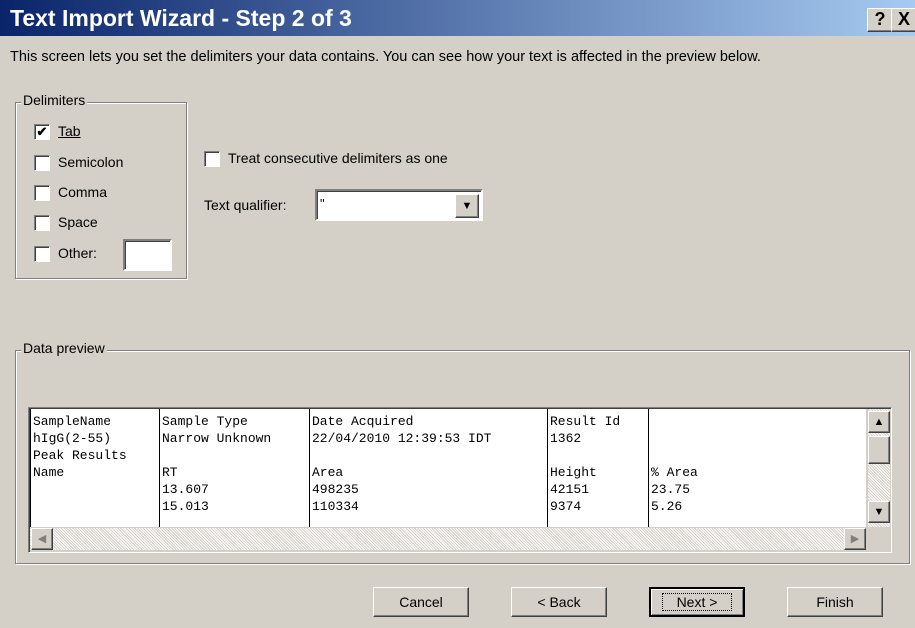  Describe the element at coordinates (671, 489) in the screenshot. I see `preview-cell: 23.75` at that location.